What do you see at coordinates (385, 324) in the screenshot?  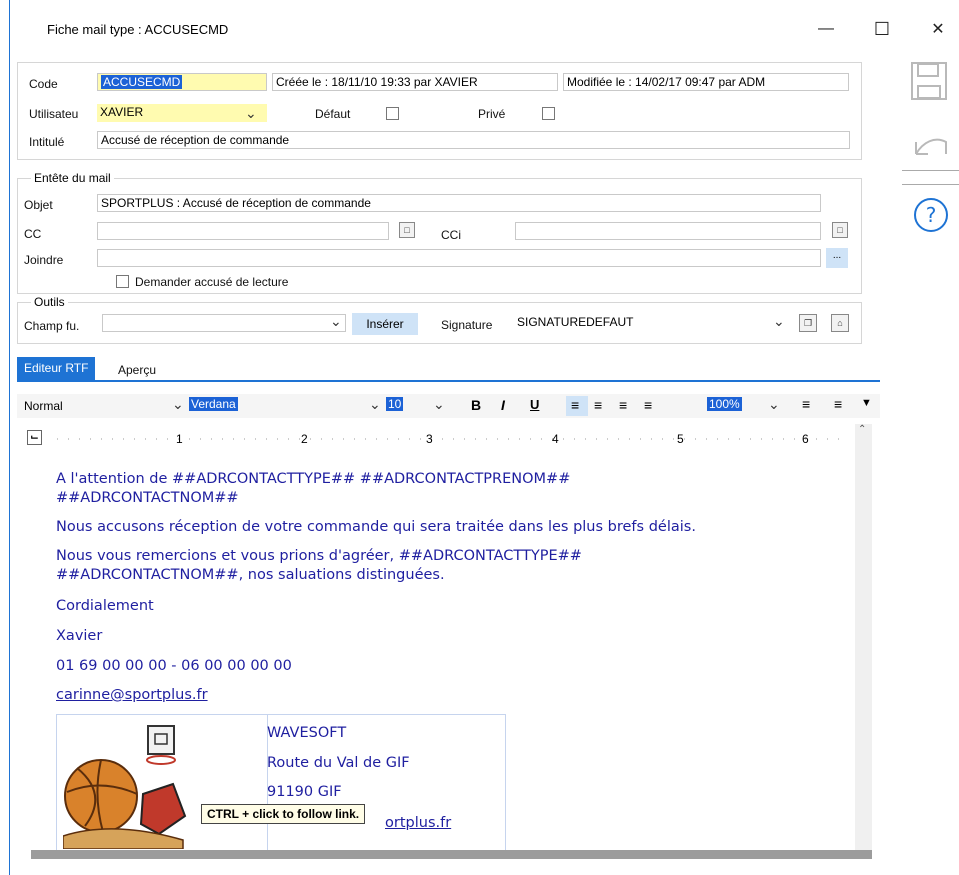 I see `insert-button: Insérer` at bounding box center [385, 324].